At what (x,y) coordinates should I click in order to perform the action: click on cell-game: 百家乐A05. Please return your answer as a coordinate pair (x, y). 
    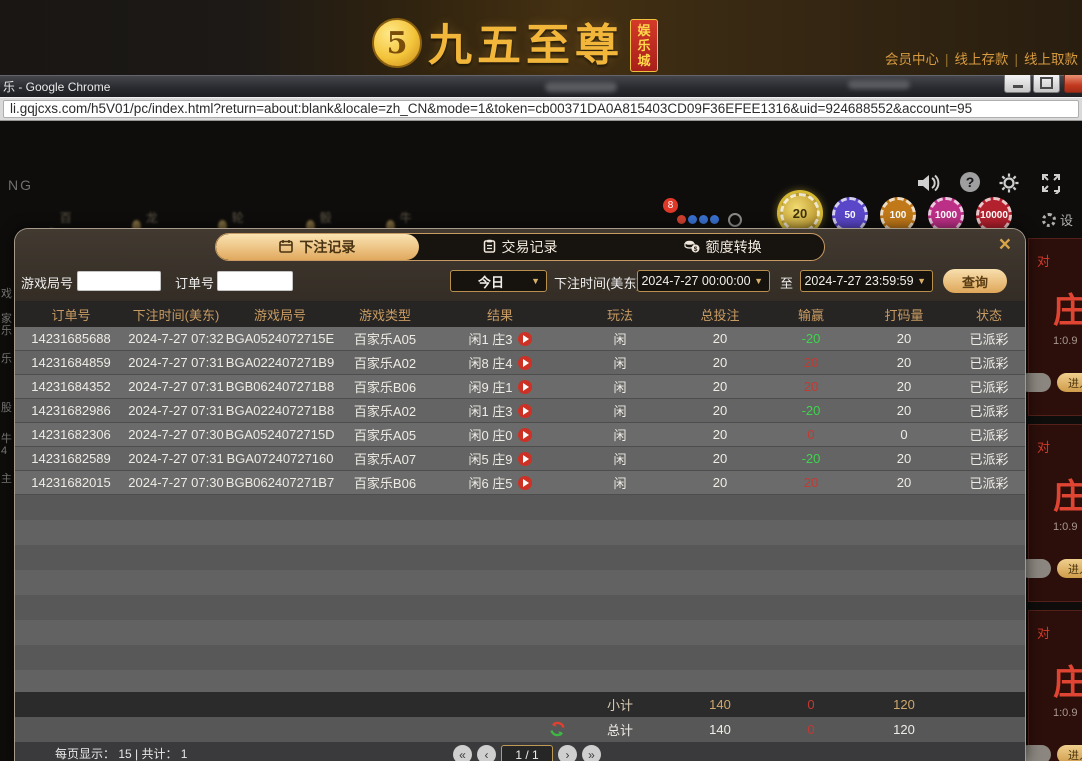
    Looking at the image, I should click on (385, 435).